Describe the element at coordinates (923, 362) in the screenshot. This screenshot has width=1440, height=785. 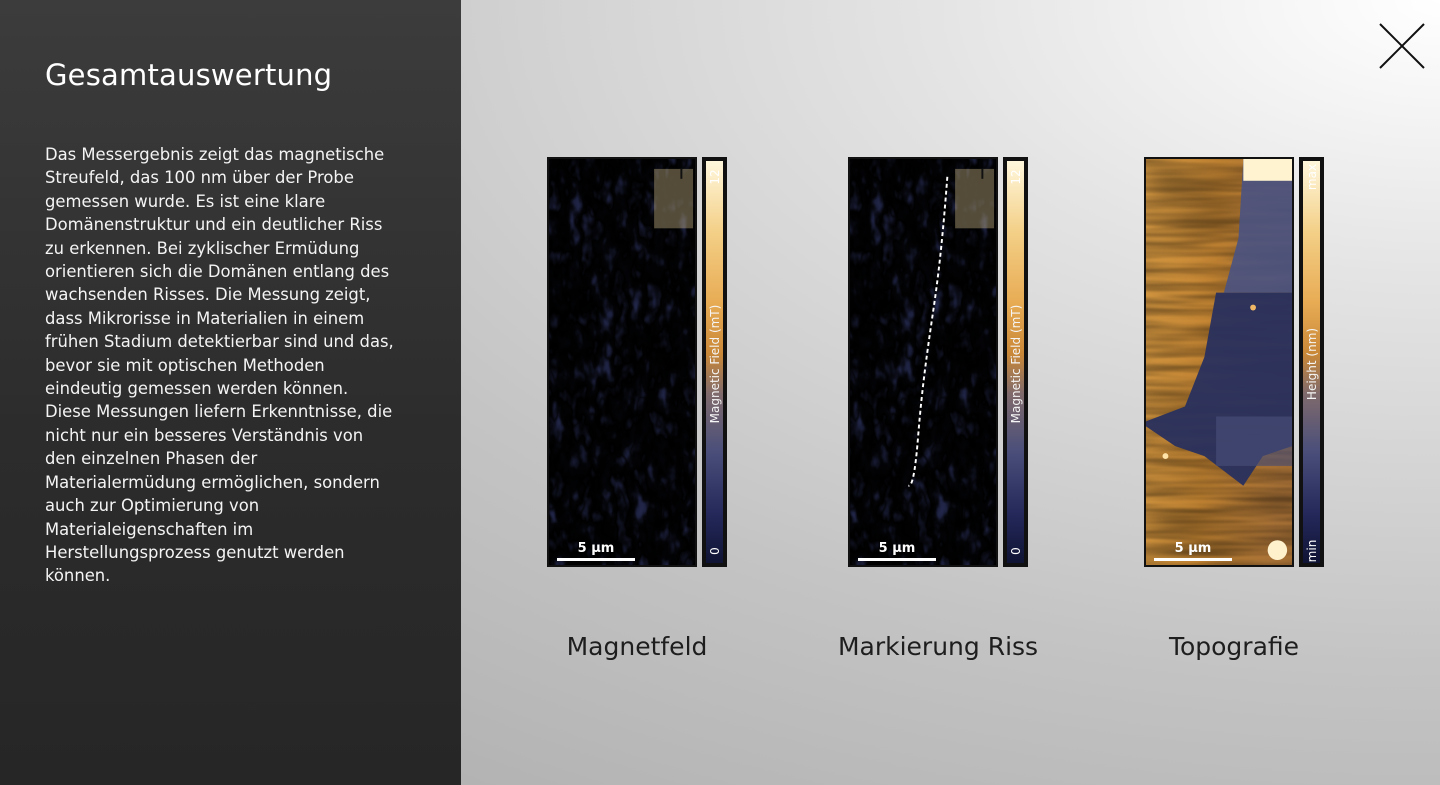
I see `crack-marked-scan-image: 5 µm` at that location.